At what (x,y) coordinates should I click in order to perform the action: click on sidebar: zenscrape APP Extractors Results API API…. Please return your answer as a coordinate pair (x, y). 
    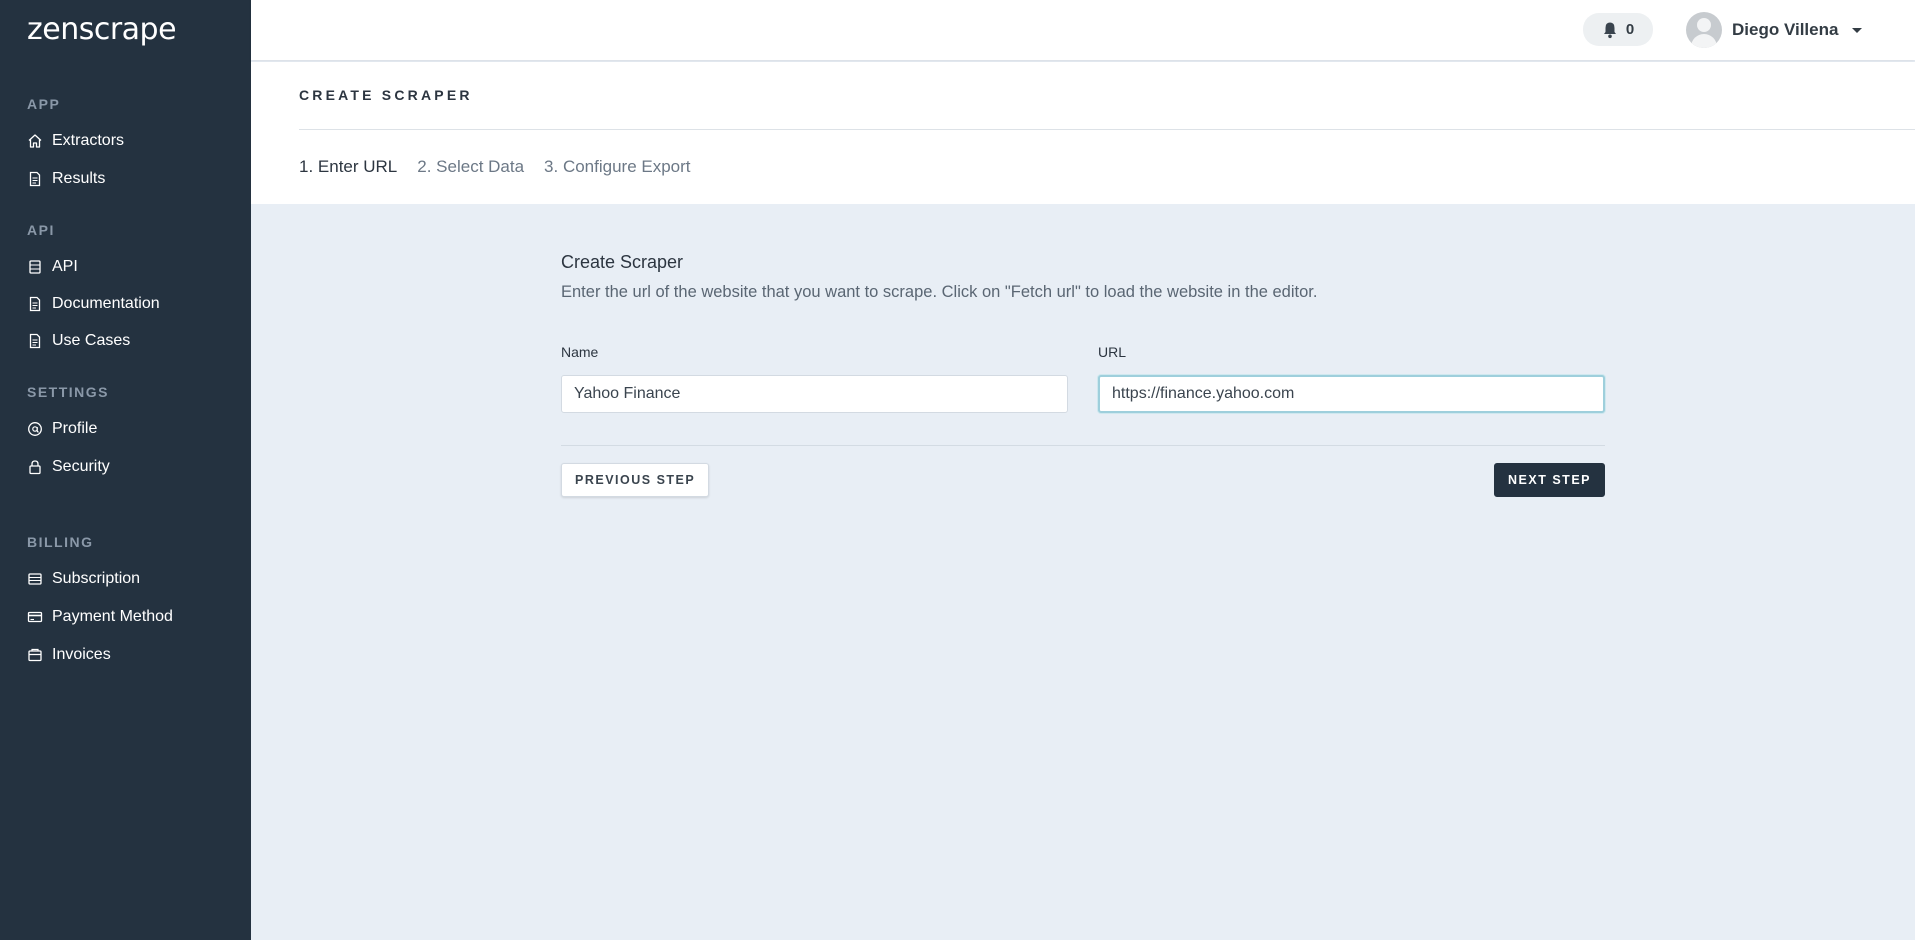
    Looking at the image, I should click on (125, 470).